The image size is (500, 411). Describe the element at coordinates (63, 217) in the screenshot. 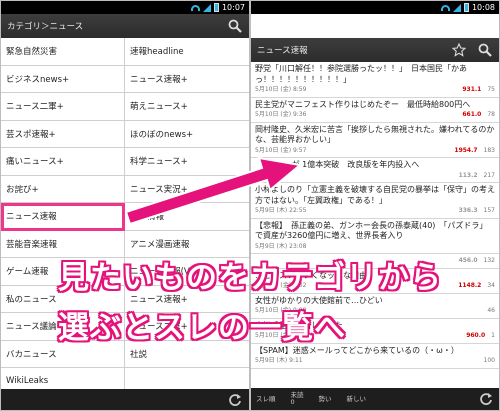

I see `category-item-highlighted: ニュース速報` at that location.